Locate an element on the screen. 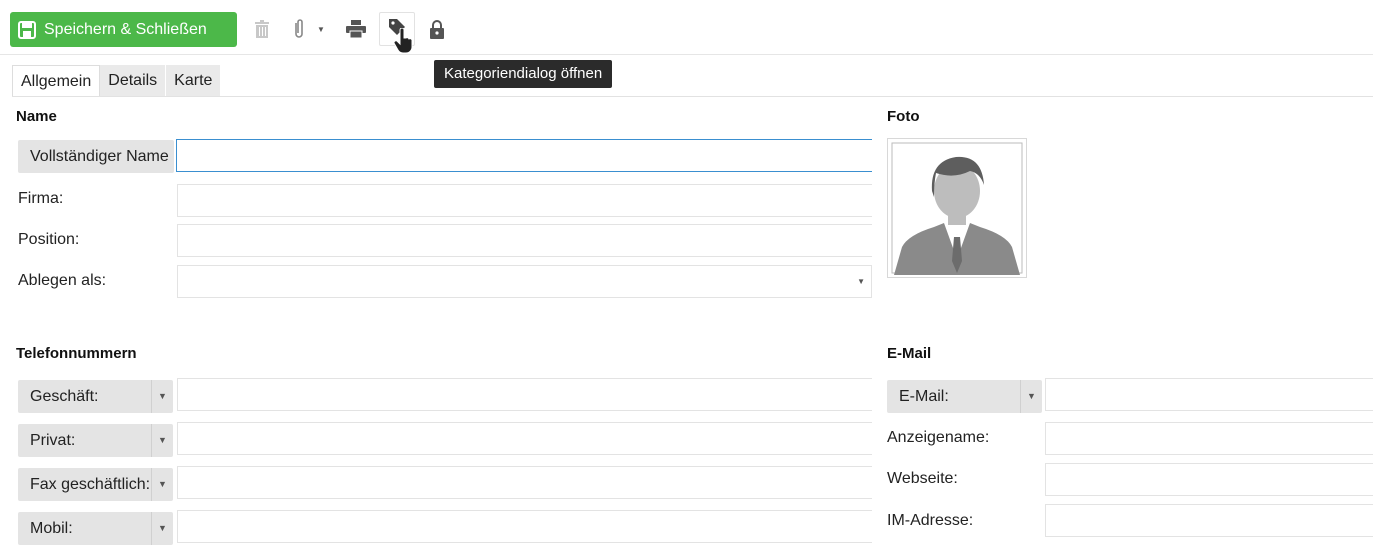 This screenshot has height=545, width=1373. attachment-icon is located at coordinates (299, 29).